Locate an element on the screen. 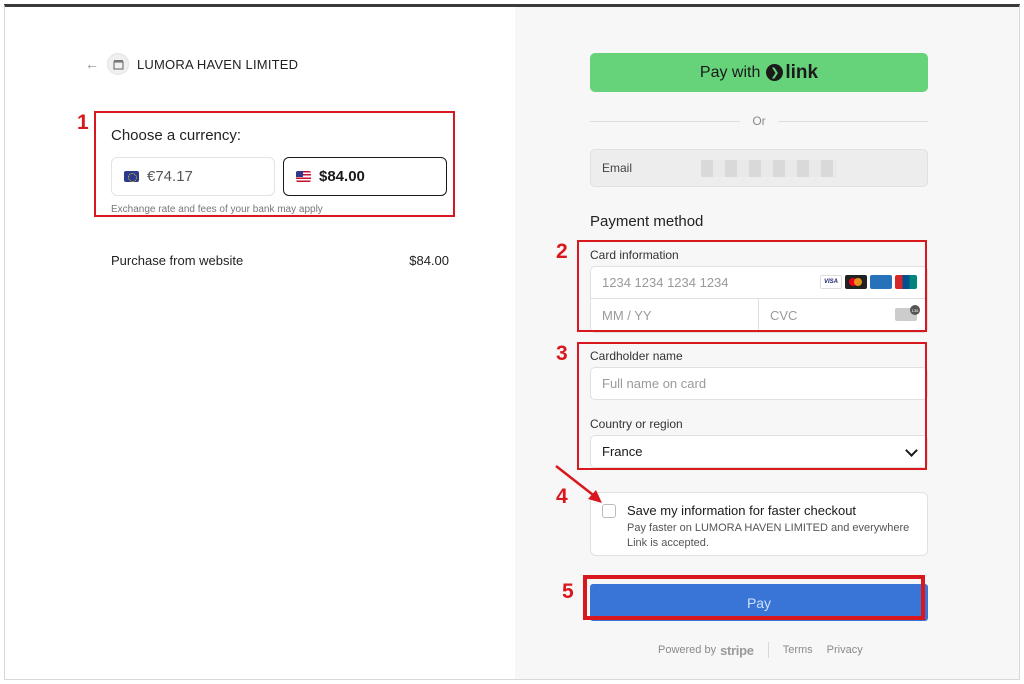 This screenshot has height=684, width=1024. annotation-step-2: 2 is located at coordinates (562, 251).